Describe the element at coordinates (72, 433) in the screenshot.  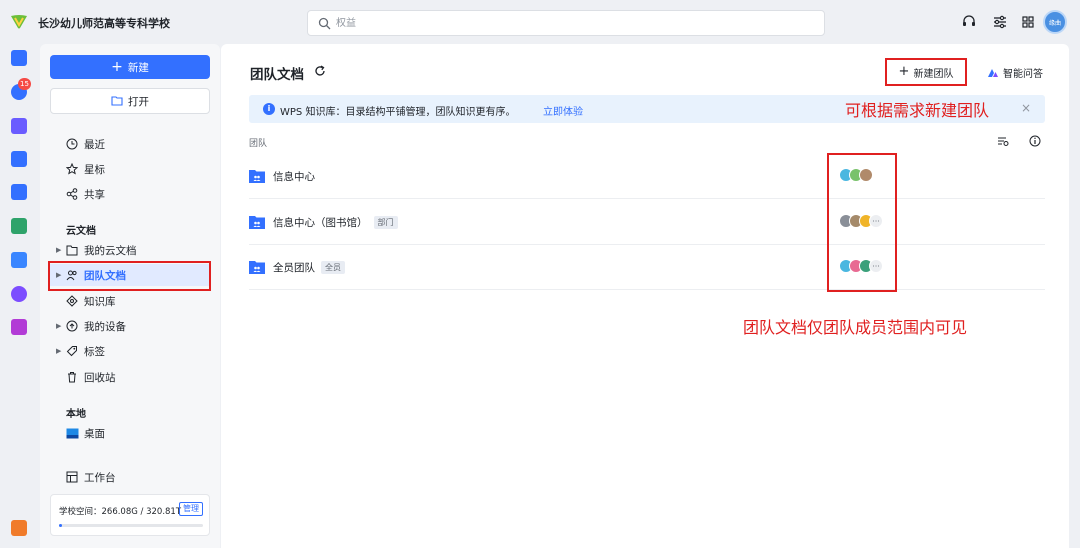
I see `desktop-icon` at that location.